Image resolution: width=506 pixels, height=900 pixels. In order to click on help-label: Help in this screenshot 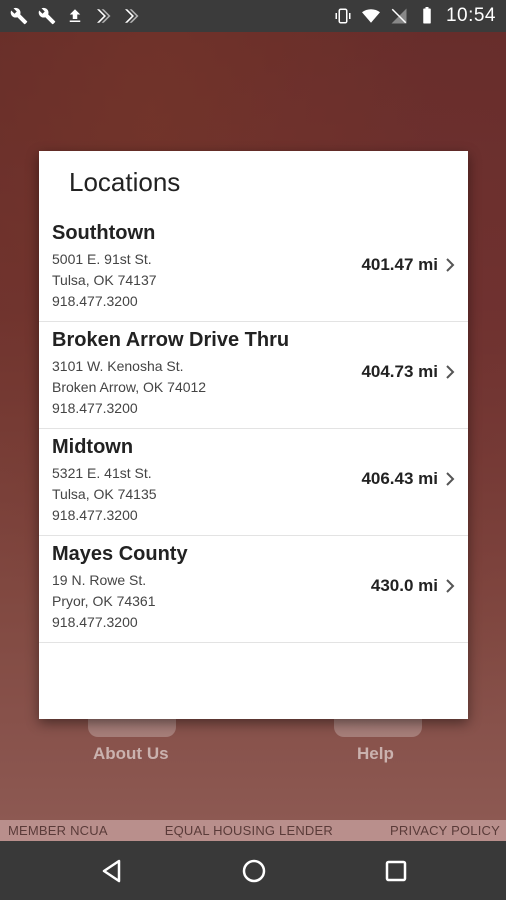, I will do `click(375, 754)`.